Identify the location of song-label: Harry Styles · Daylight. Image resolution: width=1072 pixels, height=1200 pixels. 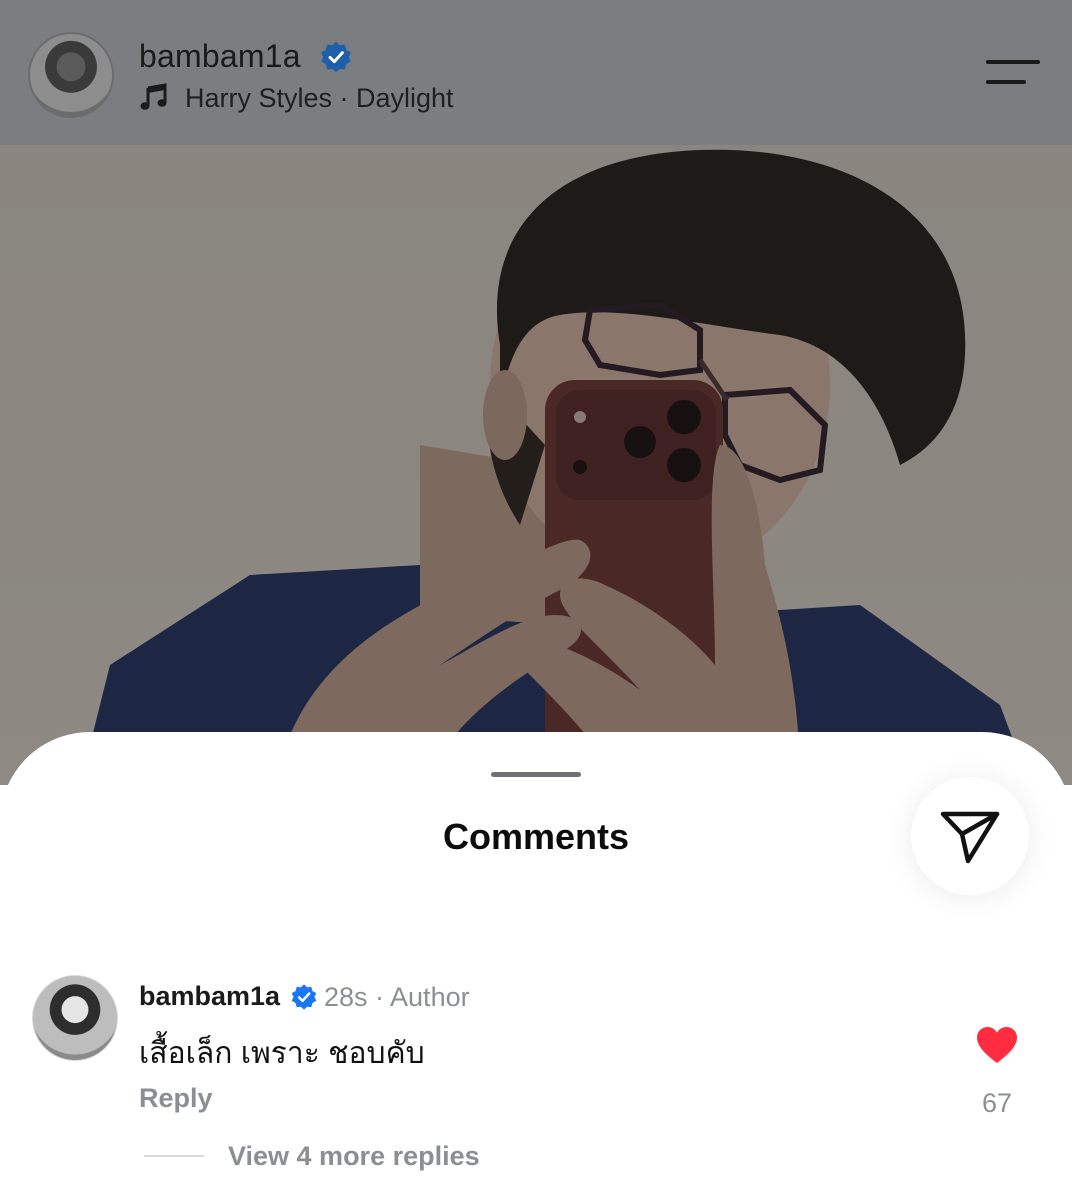
(319, 98).